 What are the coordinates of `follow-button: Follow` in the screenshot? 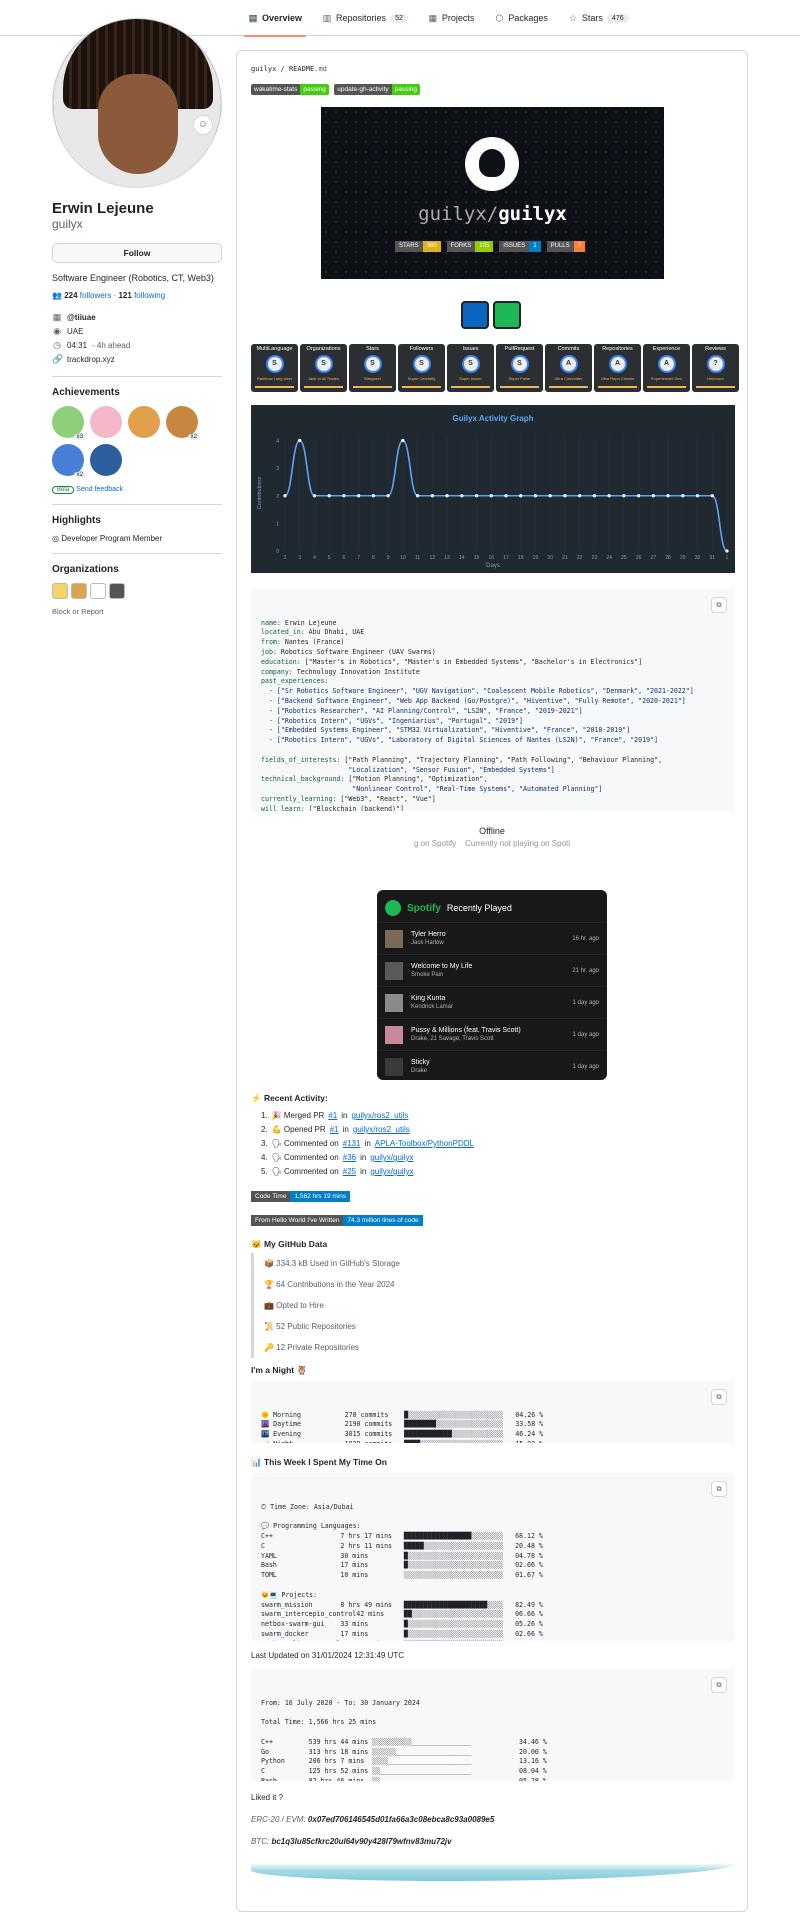 It's located at (137, 253).